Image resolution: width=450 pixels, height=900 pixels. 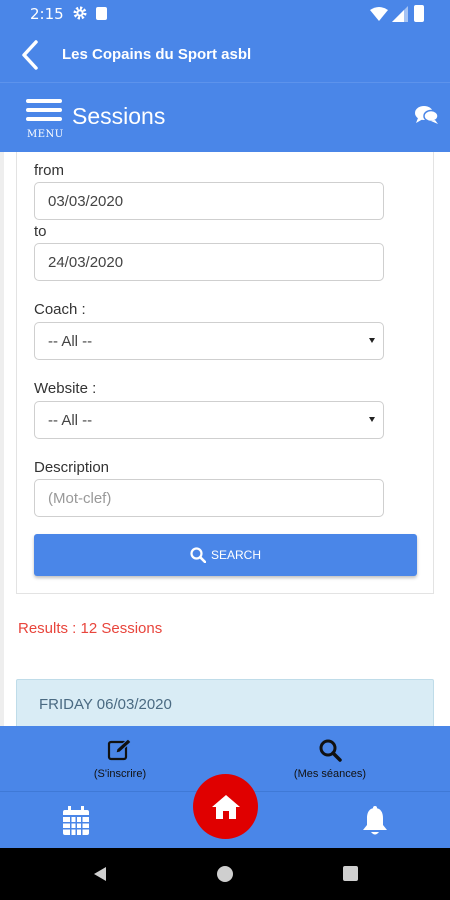 I want to click on coach-label: Coach :, so click(x=60, y=309).